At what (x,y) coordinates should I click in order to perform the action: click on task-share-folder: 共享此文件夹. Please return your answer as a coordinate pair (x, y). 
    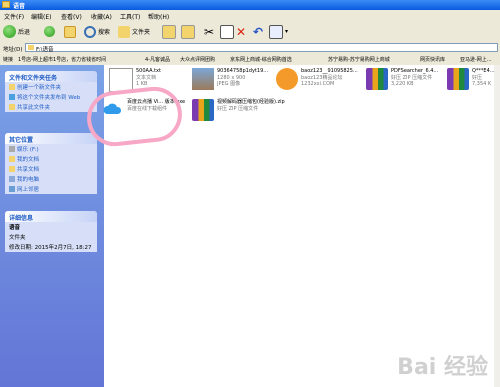
    Looking at the image, I should click on (51, 107).